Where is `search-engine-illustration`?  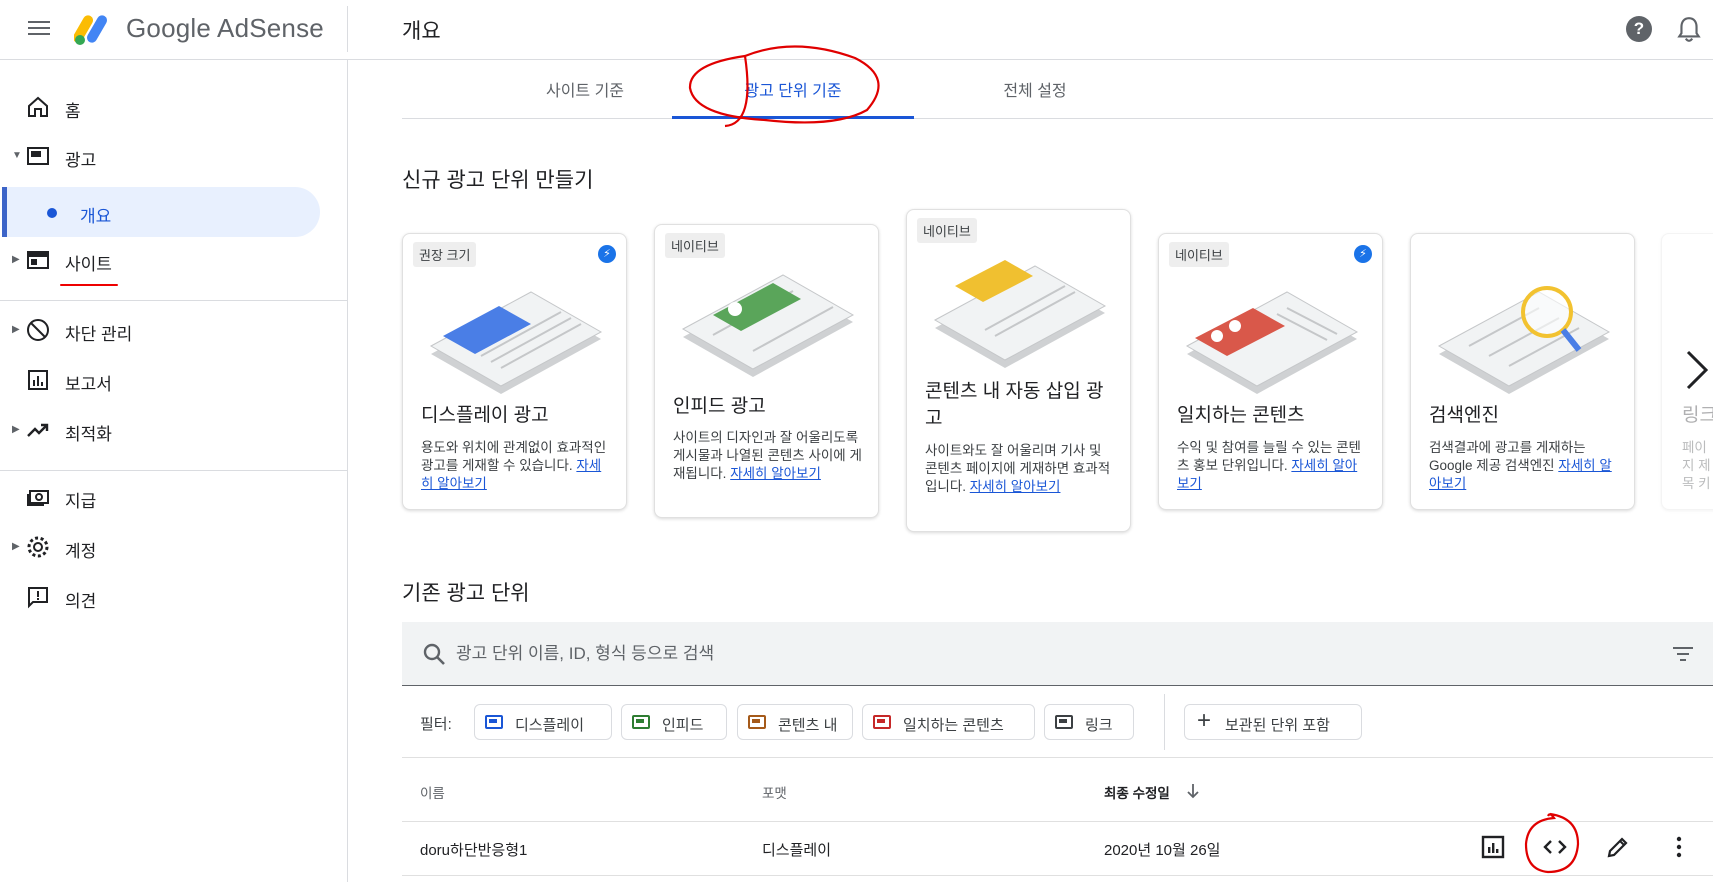
search-engine-illustration is located at coordinates (1524, 340).